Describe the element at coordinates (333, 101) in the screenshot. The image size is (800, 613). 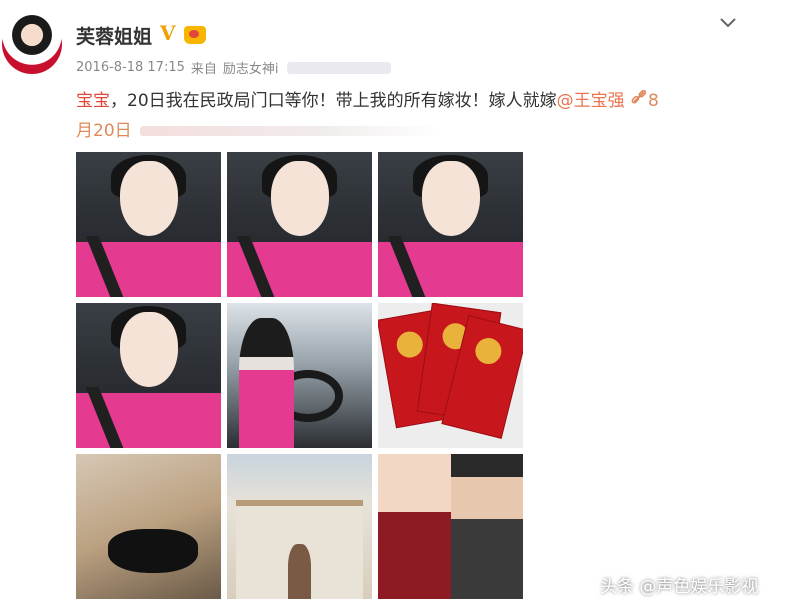
I see `post-body: ，20日我在民政局门口等你！带上我的所有嫁妆！嫁人就嫁` at that location.